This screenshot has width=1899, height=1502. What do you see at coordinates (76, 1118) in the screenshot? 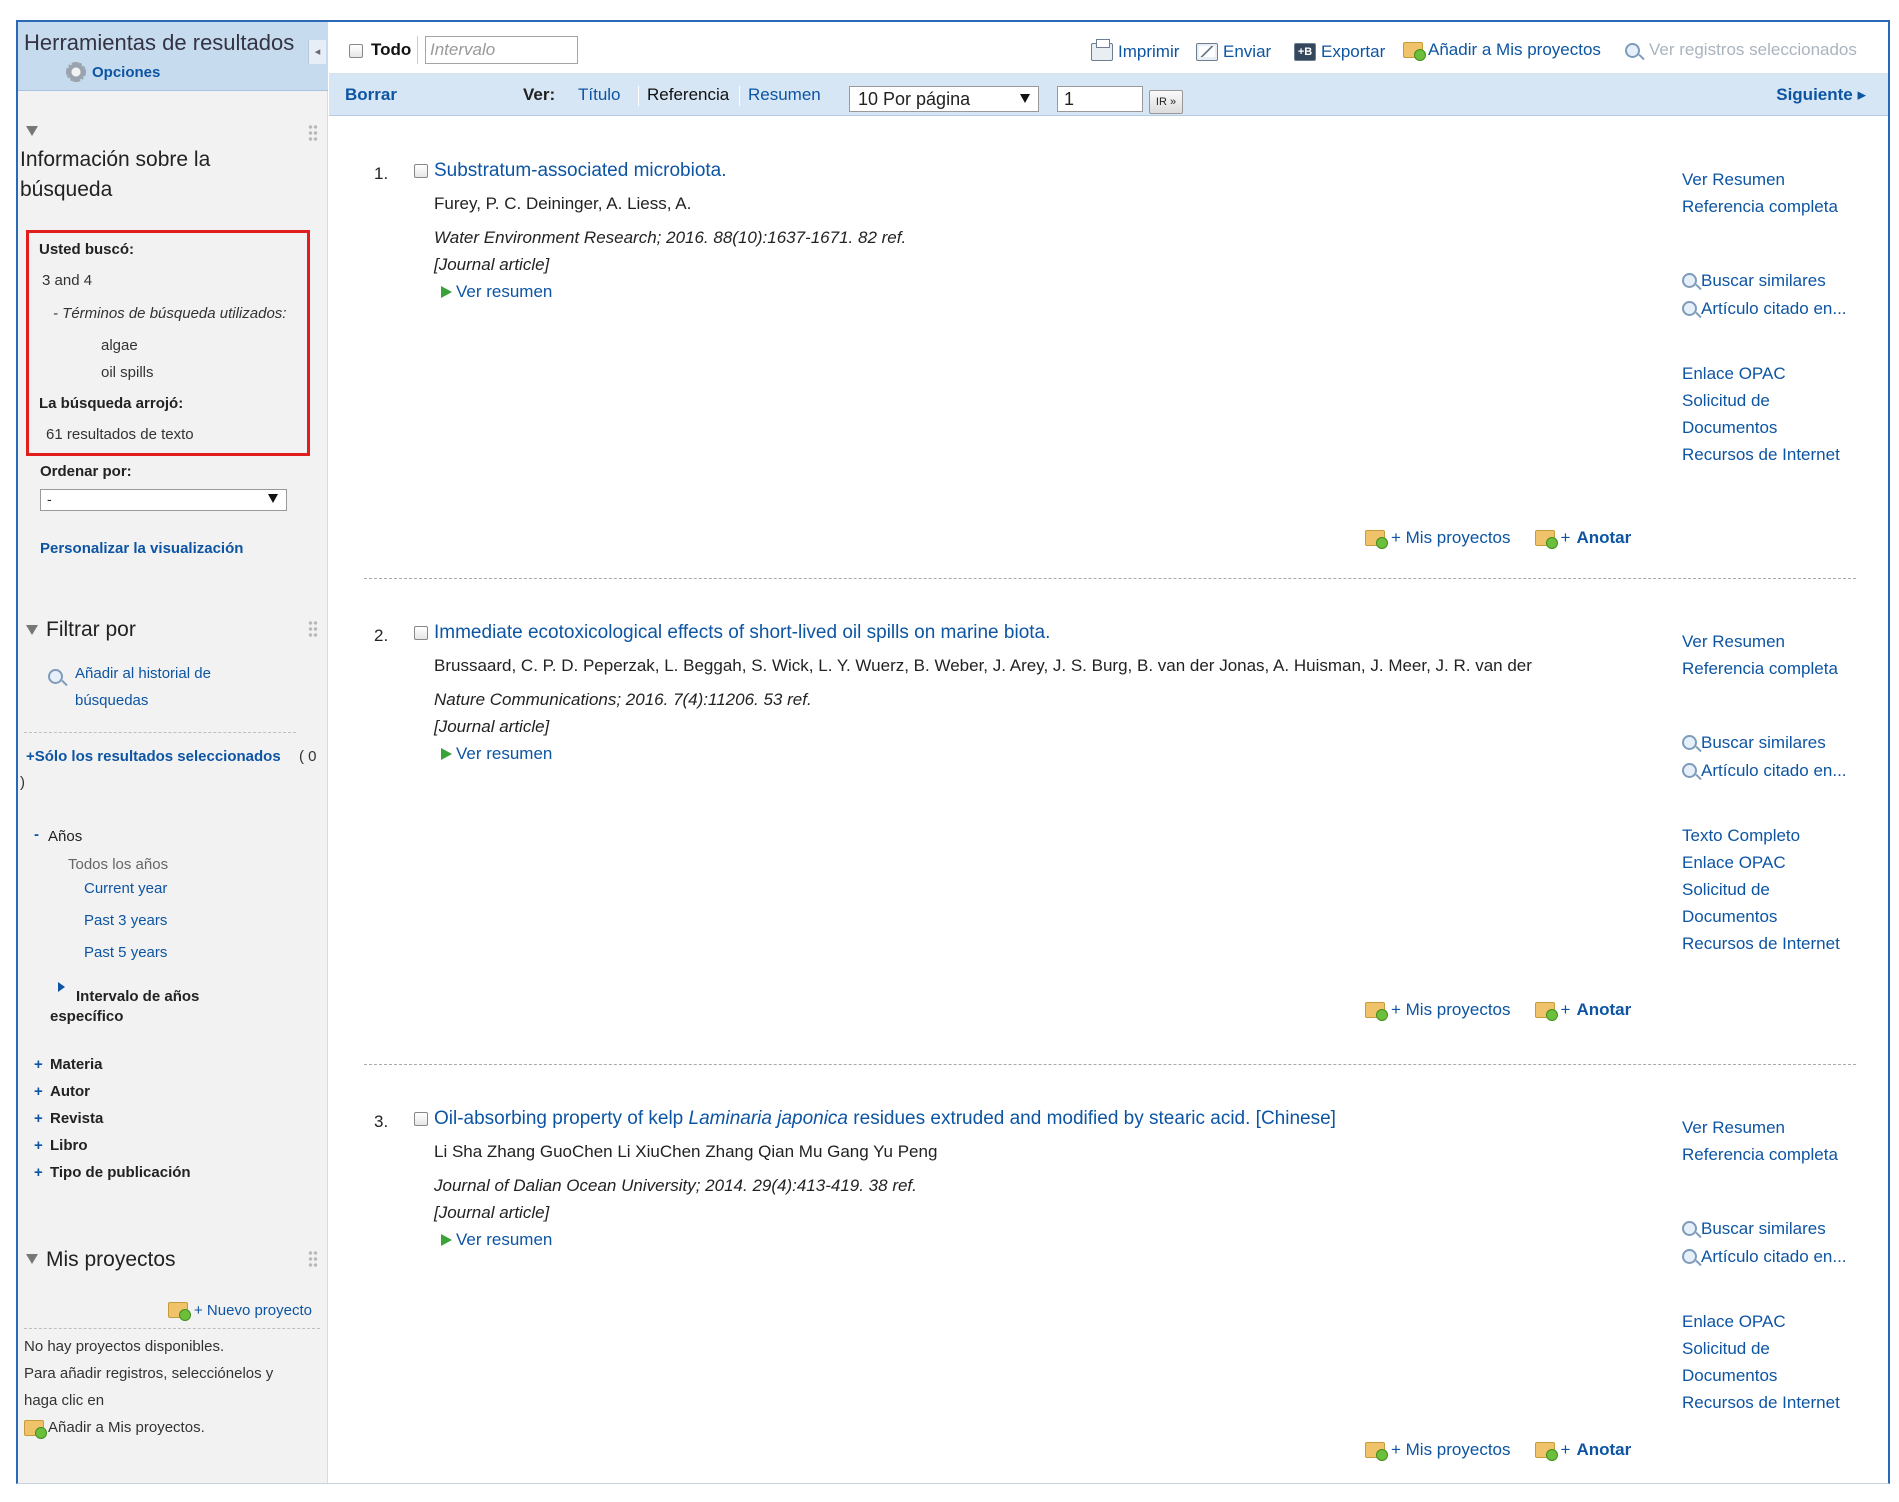
I see `facet-journal: Revista` at bounding box center [76, 1118].